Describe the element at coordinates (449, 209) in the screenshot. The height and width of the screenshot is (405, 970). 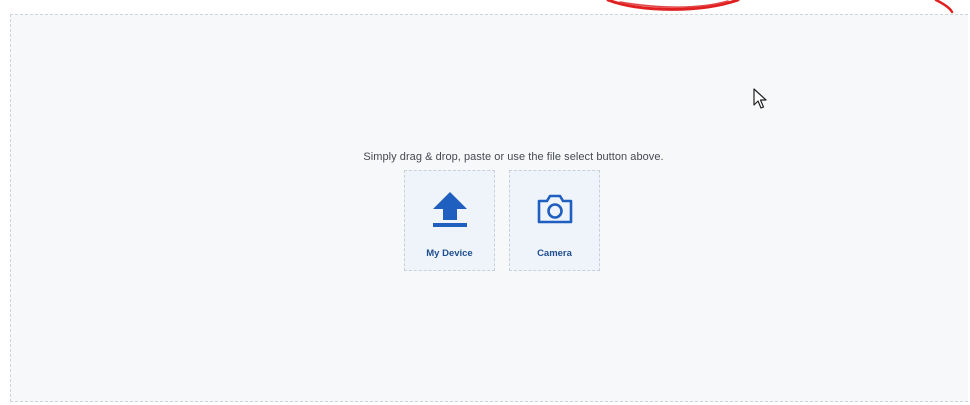
I see `upload-arrow-icon` at that location.